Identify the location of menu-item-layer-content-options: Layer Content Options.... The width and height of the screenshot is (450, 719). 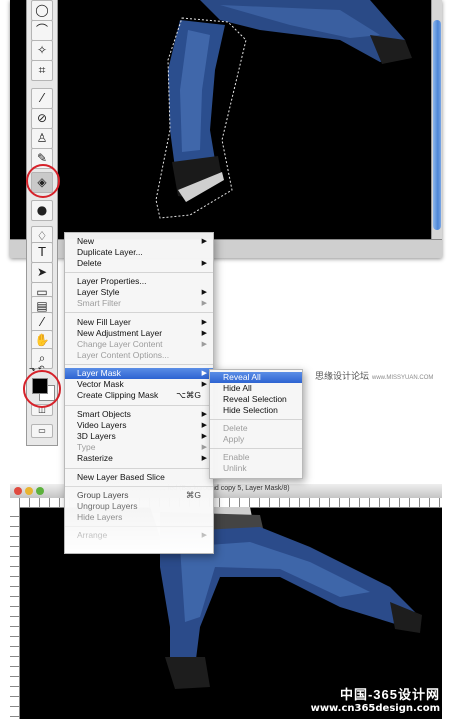
(123, 355).